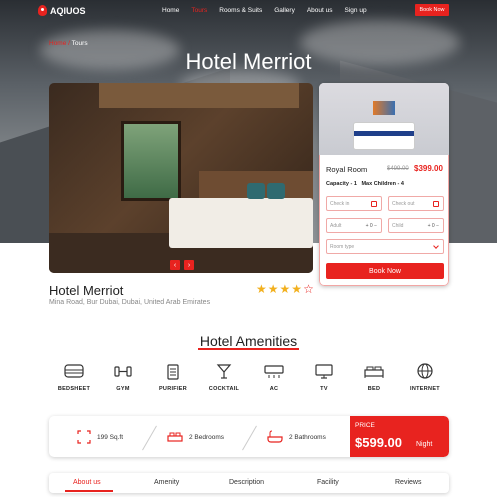  What do you see at coordinates (365, 425) in the screenshot?
I see `price-label: PRICE` at bounding box center [365, 425].